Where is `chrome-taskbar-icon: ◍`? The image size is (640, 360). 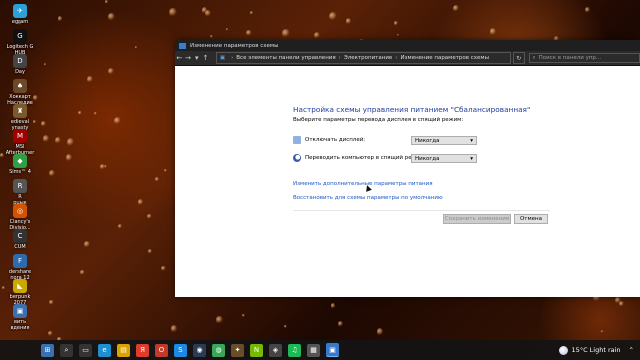 chrome-taskbar-icon: ◍ is located at coordinates (218, 350).